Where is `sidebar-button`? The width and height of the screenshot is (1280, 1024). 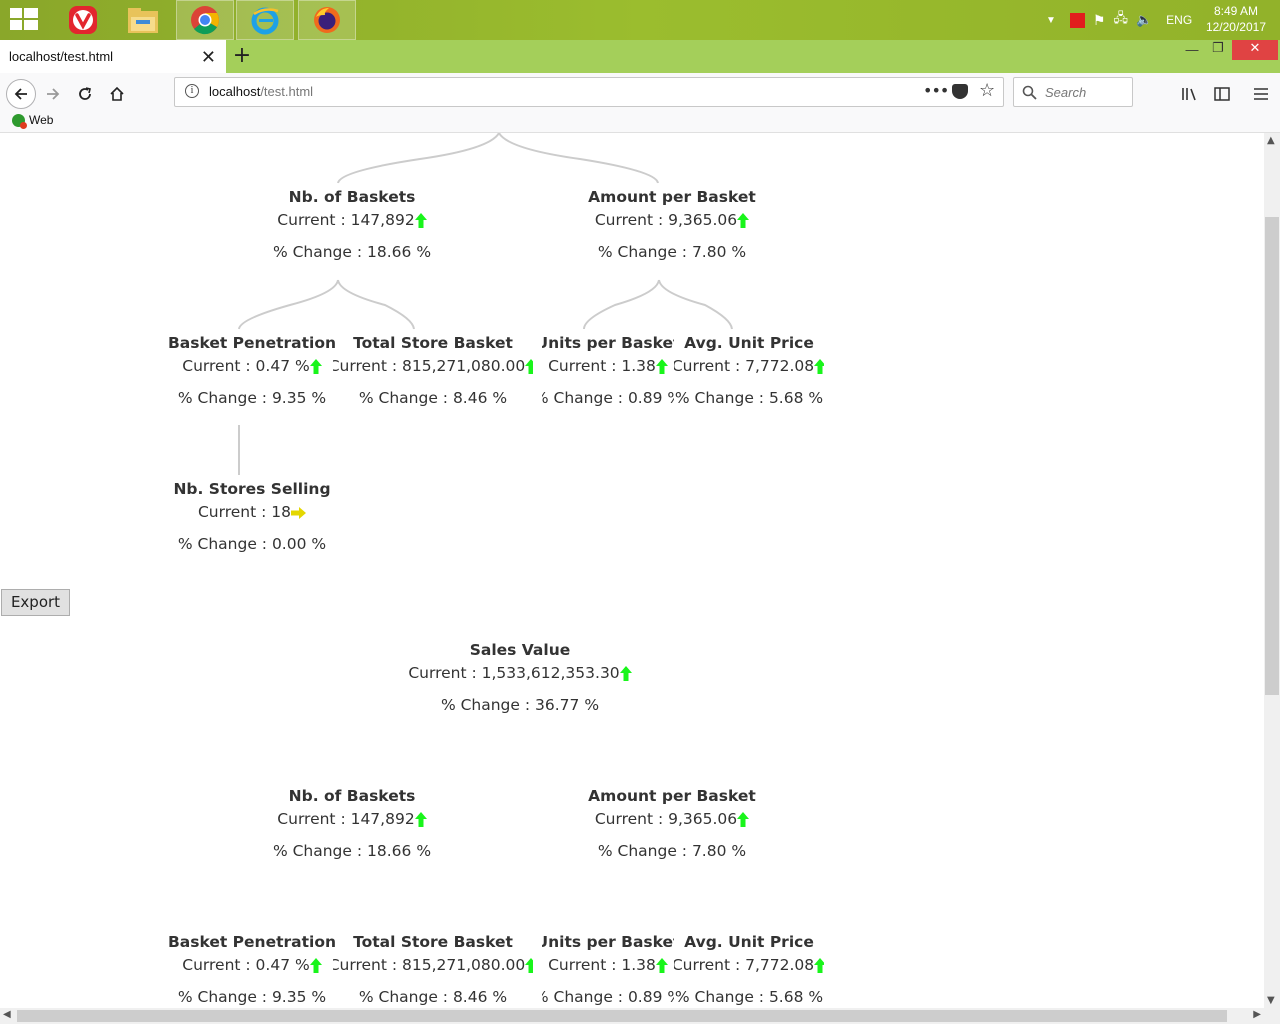 sidebar-button is located at coordinates (1222, 94).